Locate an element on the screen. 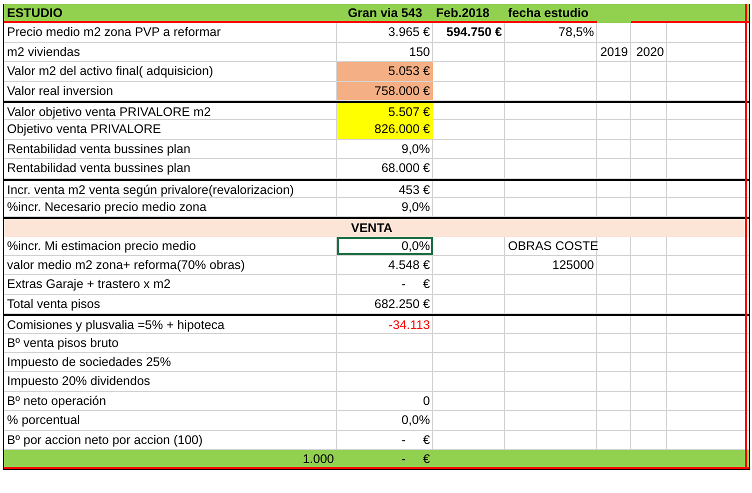 The height and width of the screenshot is (493, 752). footer-value: - € is located at coordinates (415, 459).